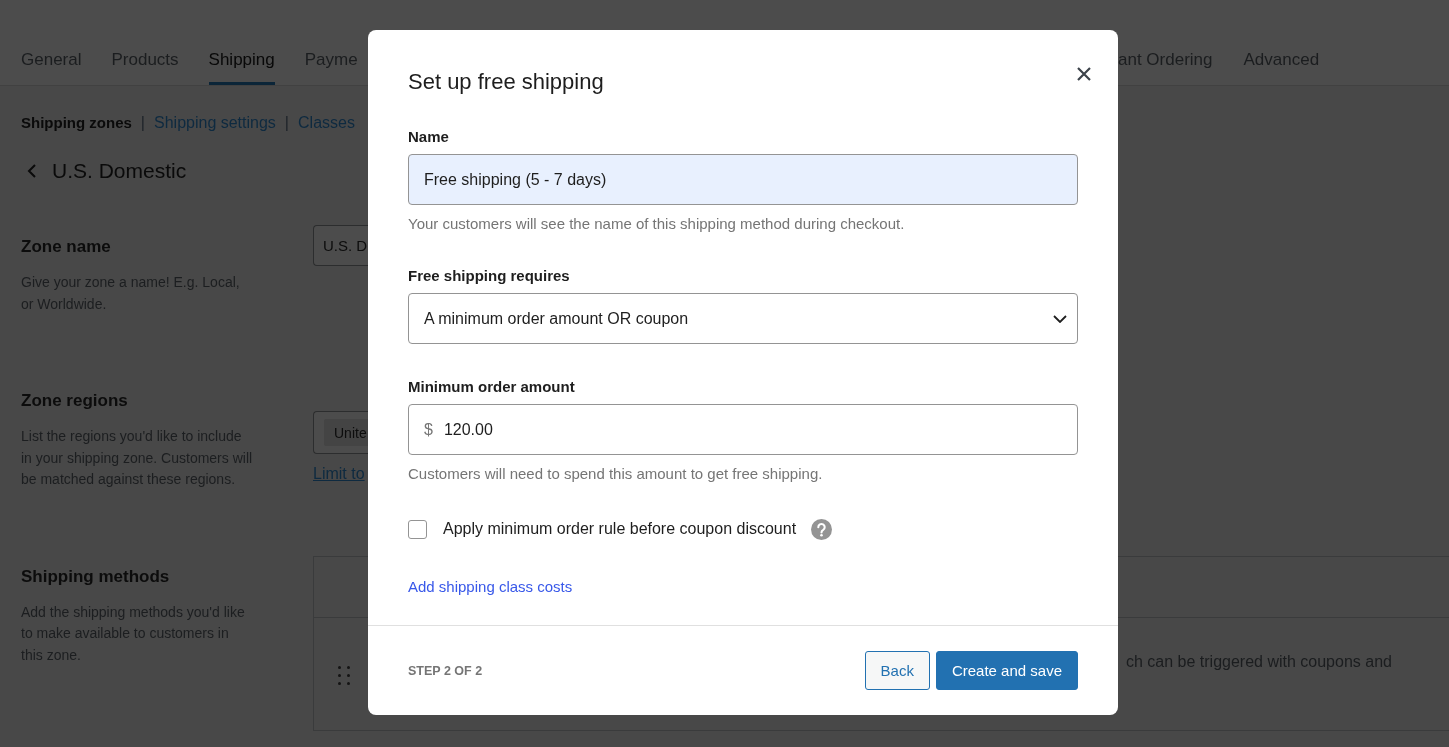  I want to click on regions-field: Unite, so click(340, 432).